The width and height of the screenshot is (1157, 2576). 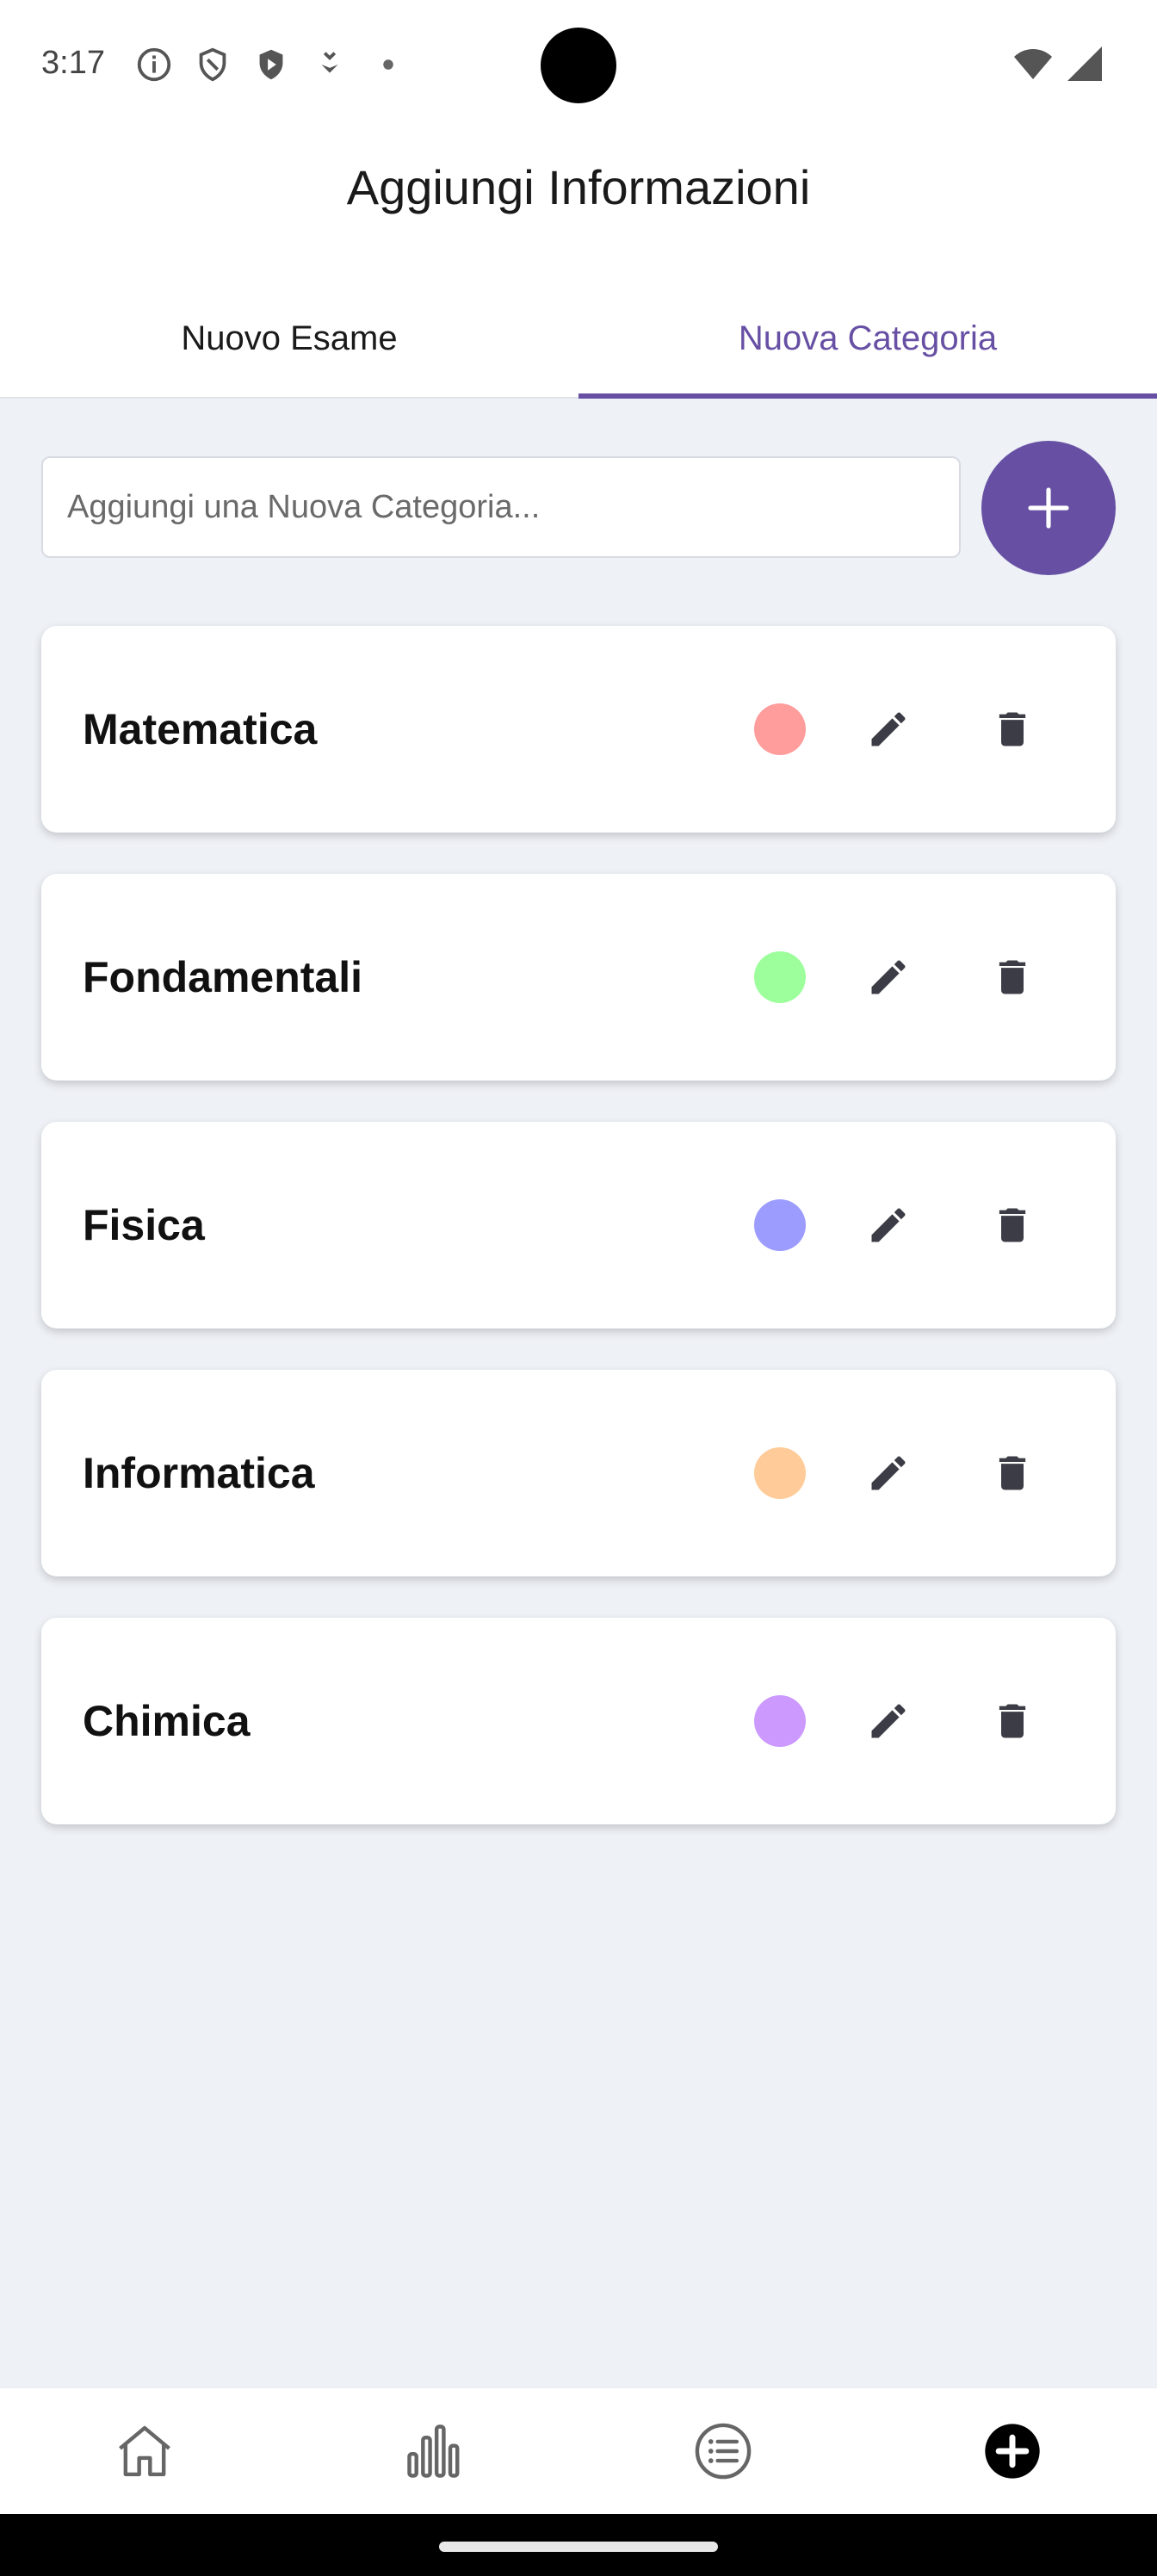 I want to click on status-time: 3:17, so click(x=73, y=63).